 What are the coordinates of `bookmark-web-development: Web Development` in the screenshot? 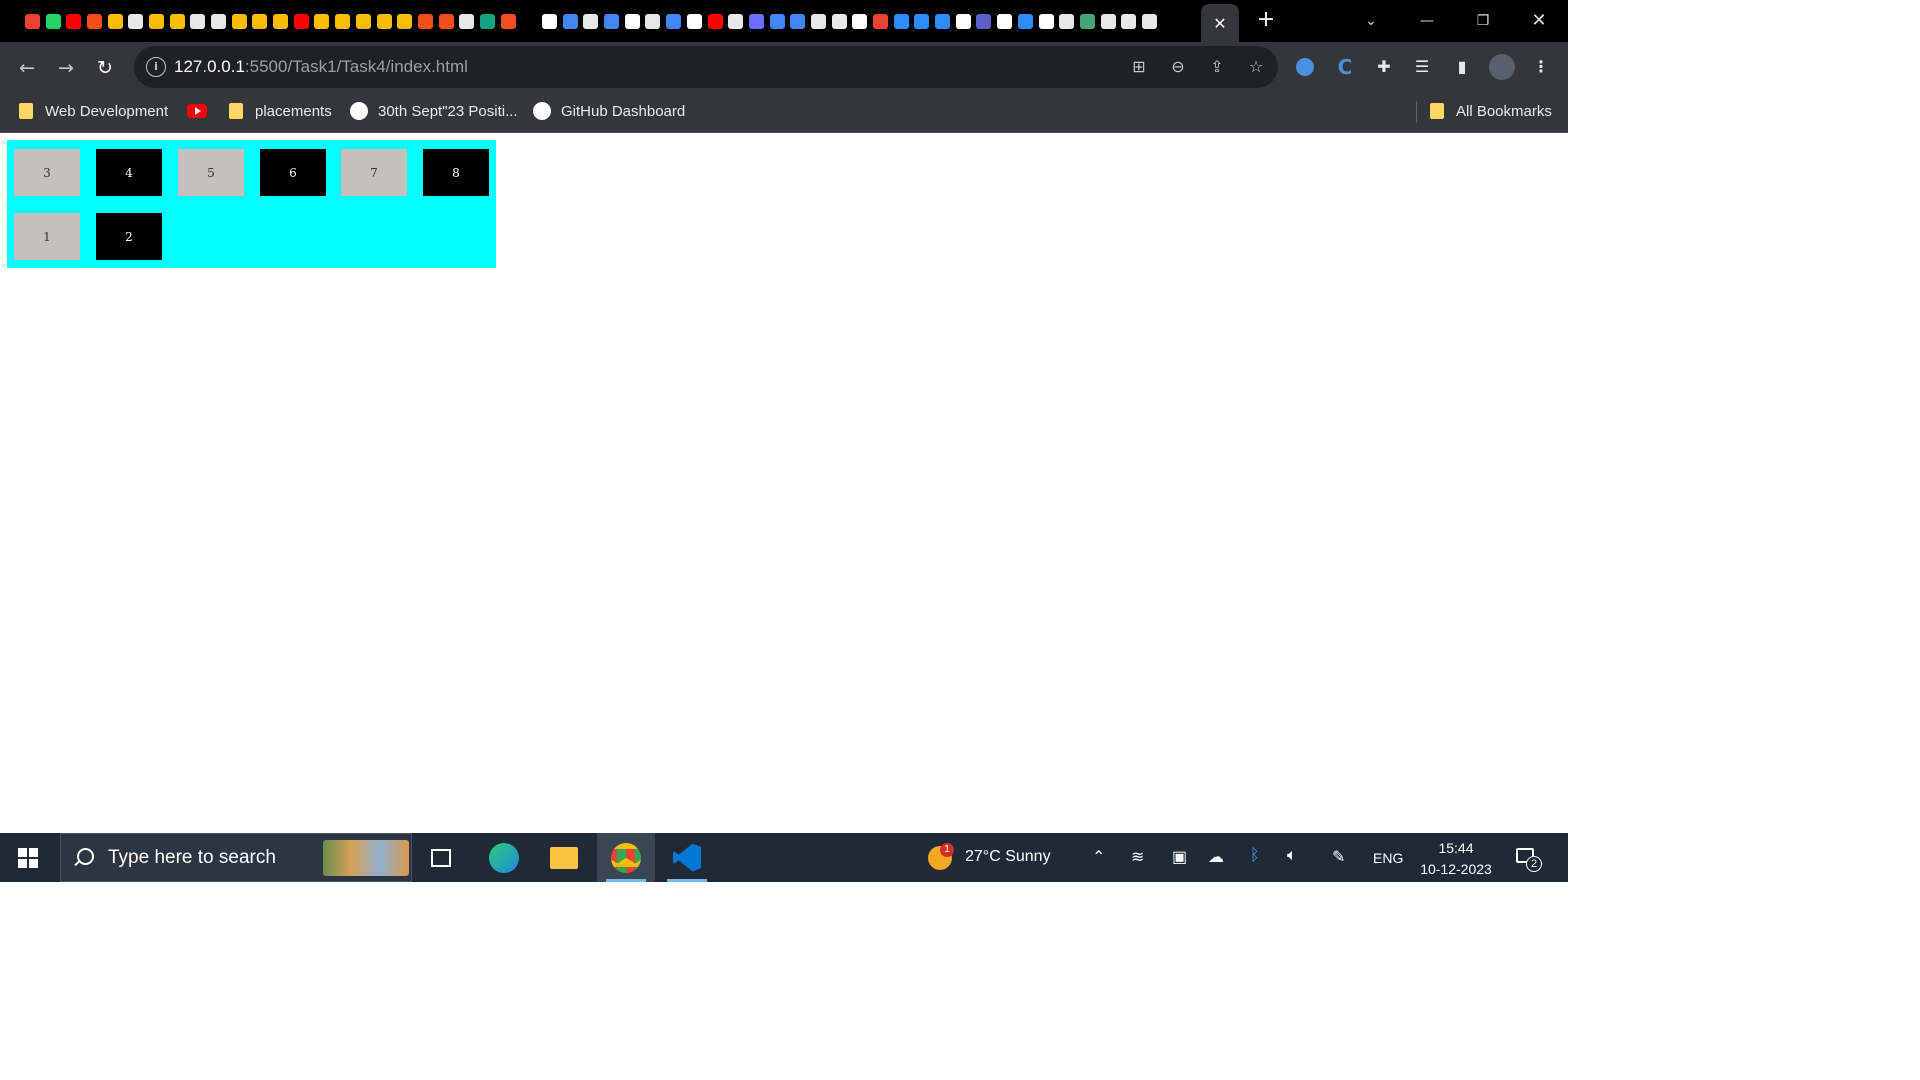 It's located at (93, 111).